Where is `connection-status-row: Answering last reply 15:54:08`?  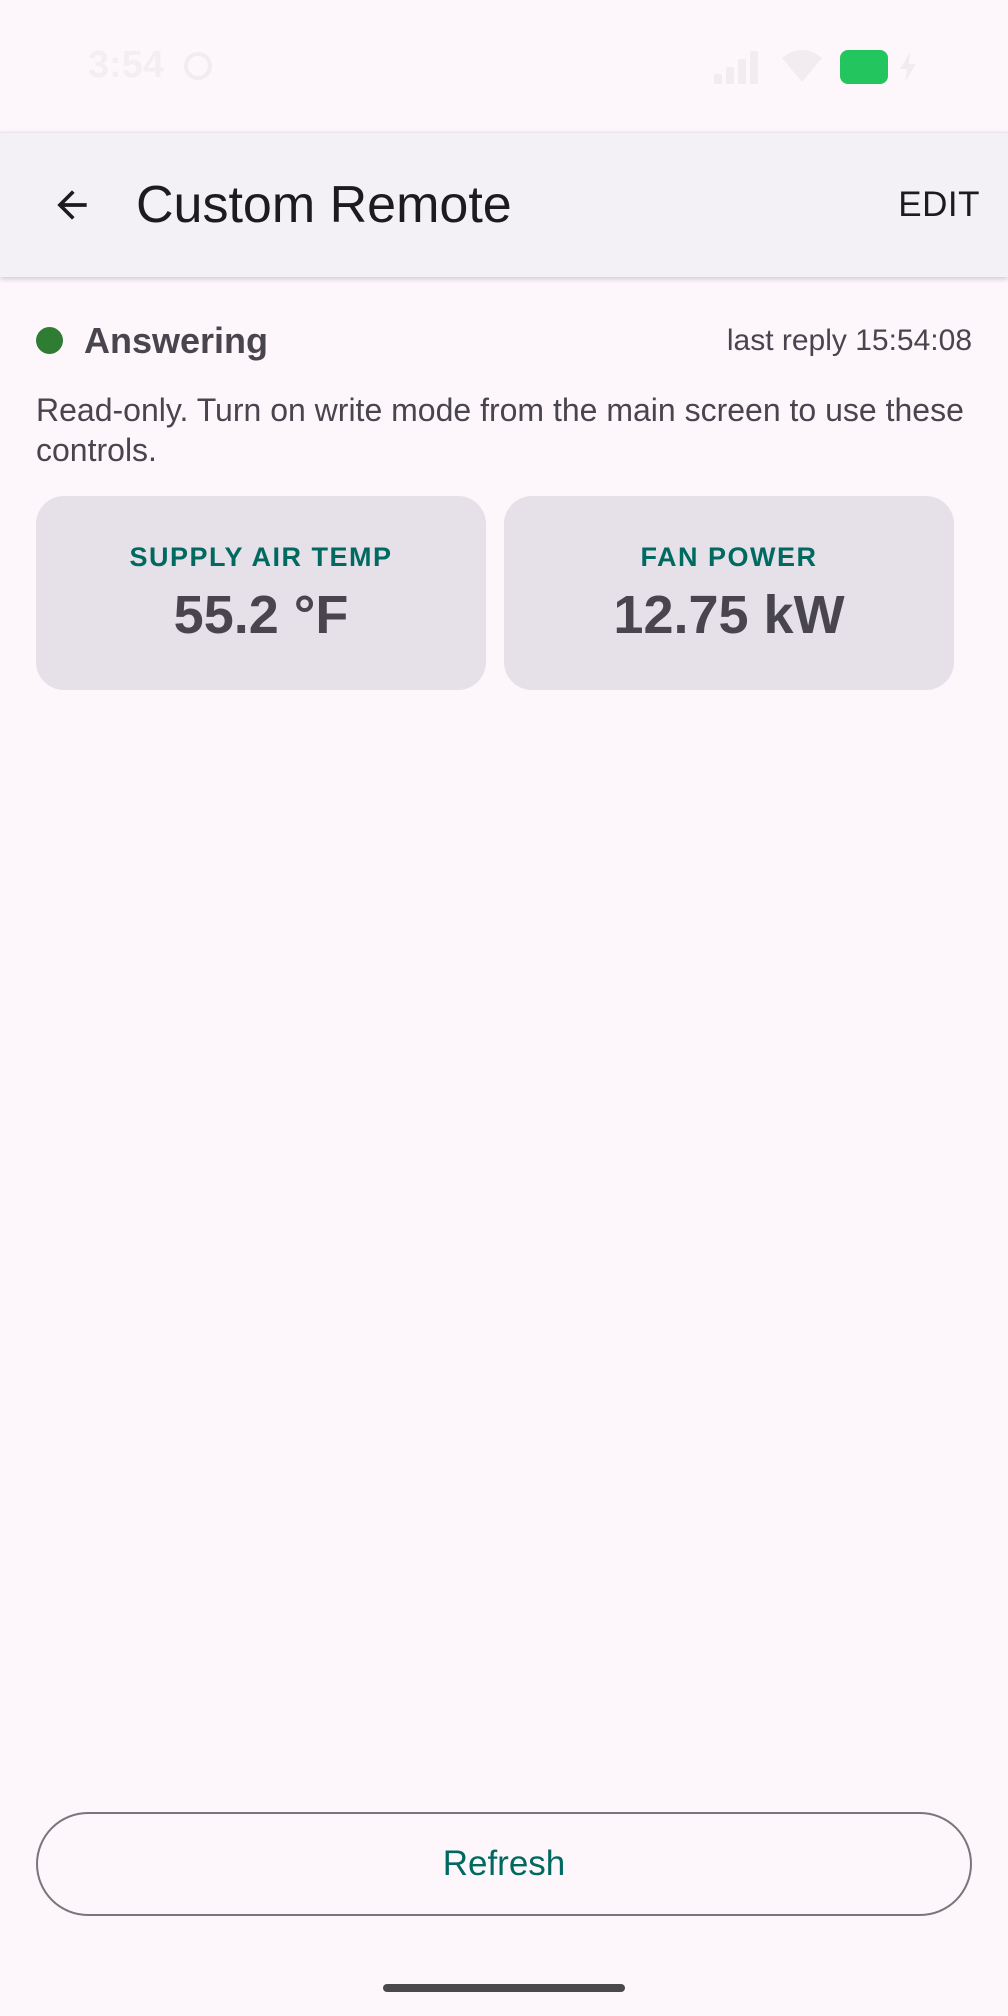 connection-status-row: Answering last reply 15:54:08 is located at coordinates (504, 342).